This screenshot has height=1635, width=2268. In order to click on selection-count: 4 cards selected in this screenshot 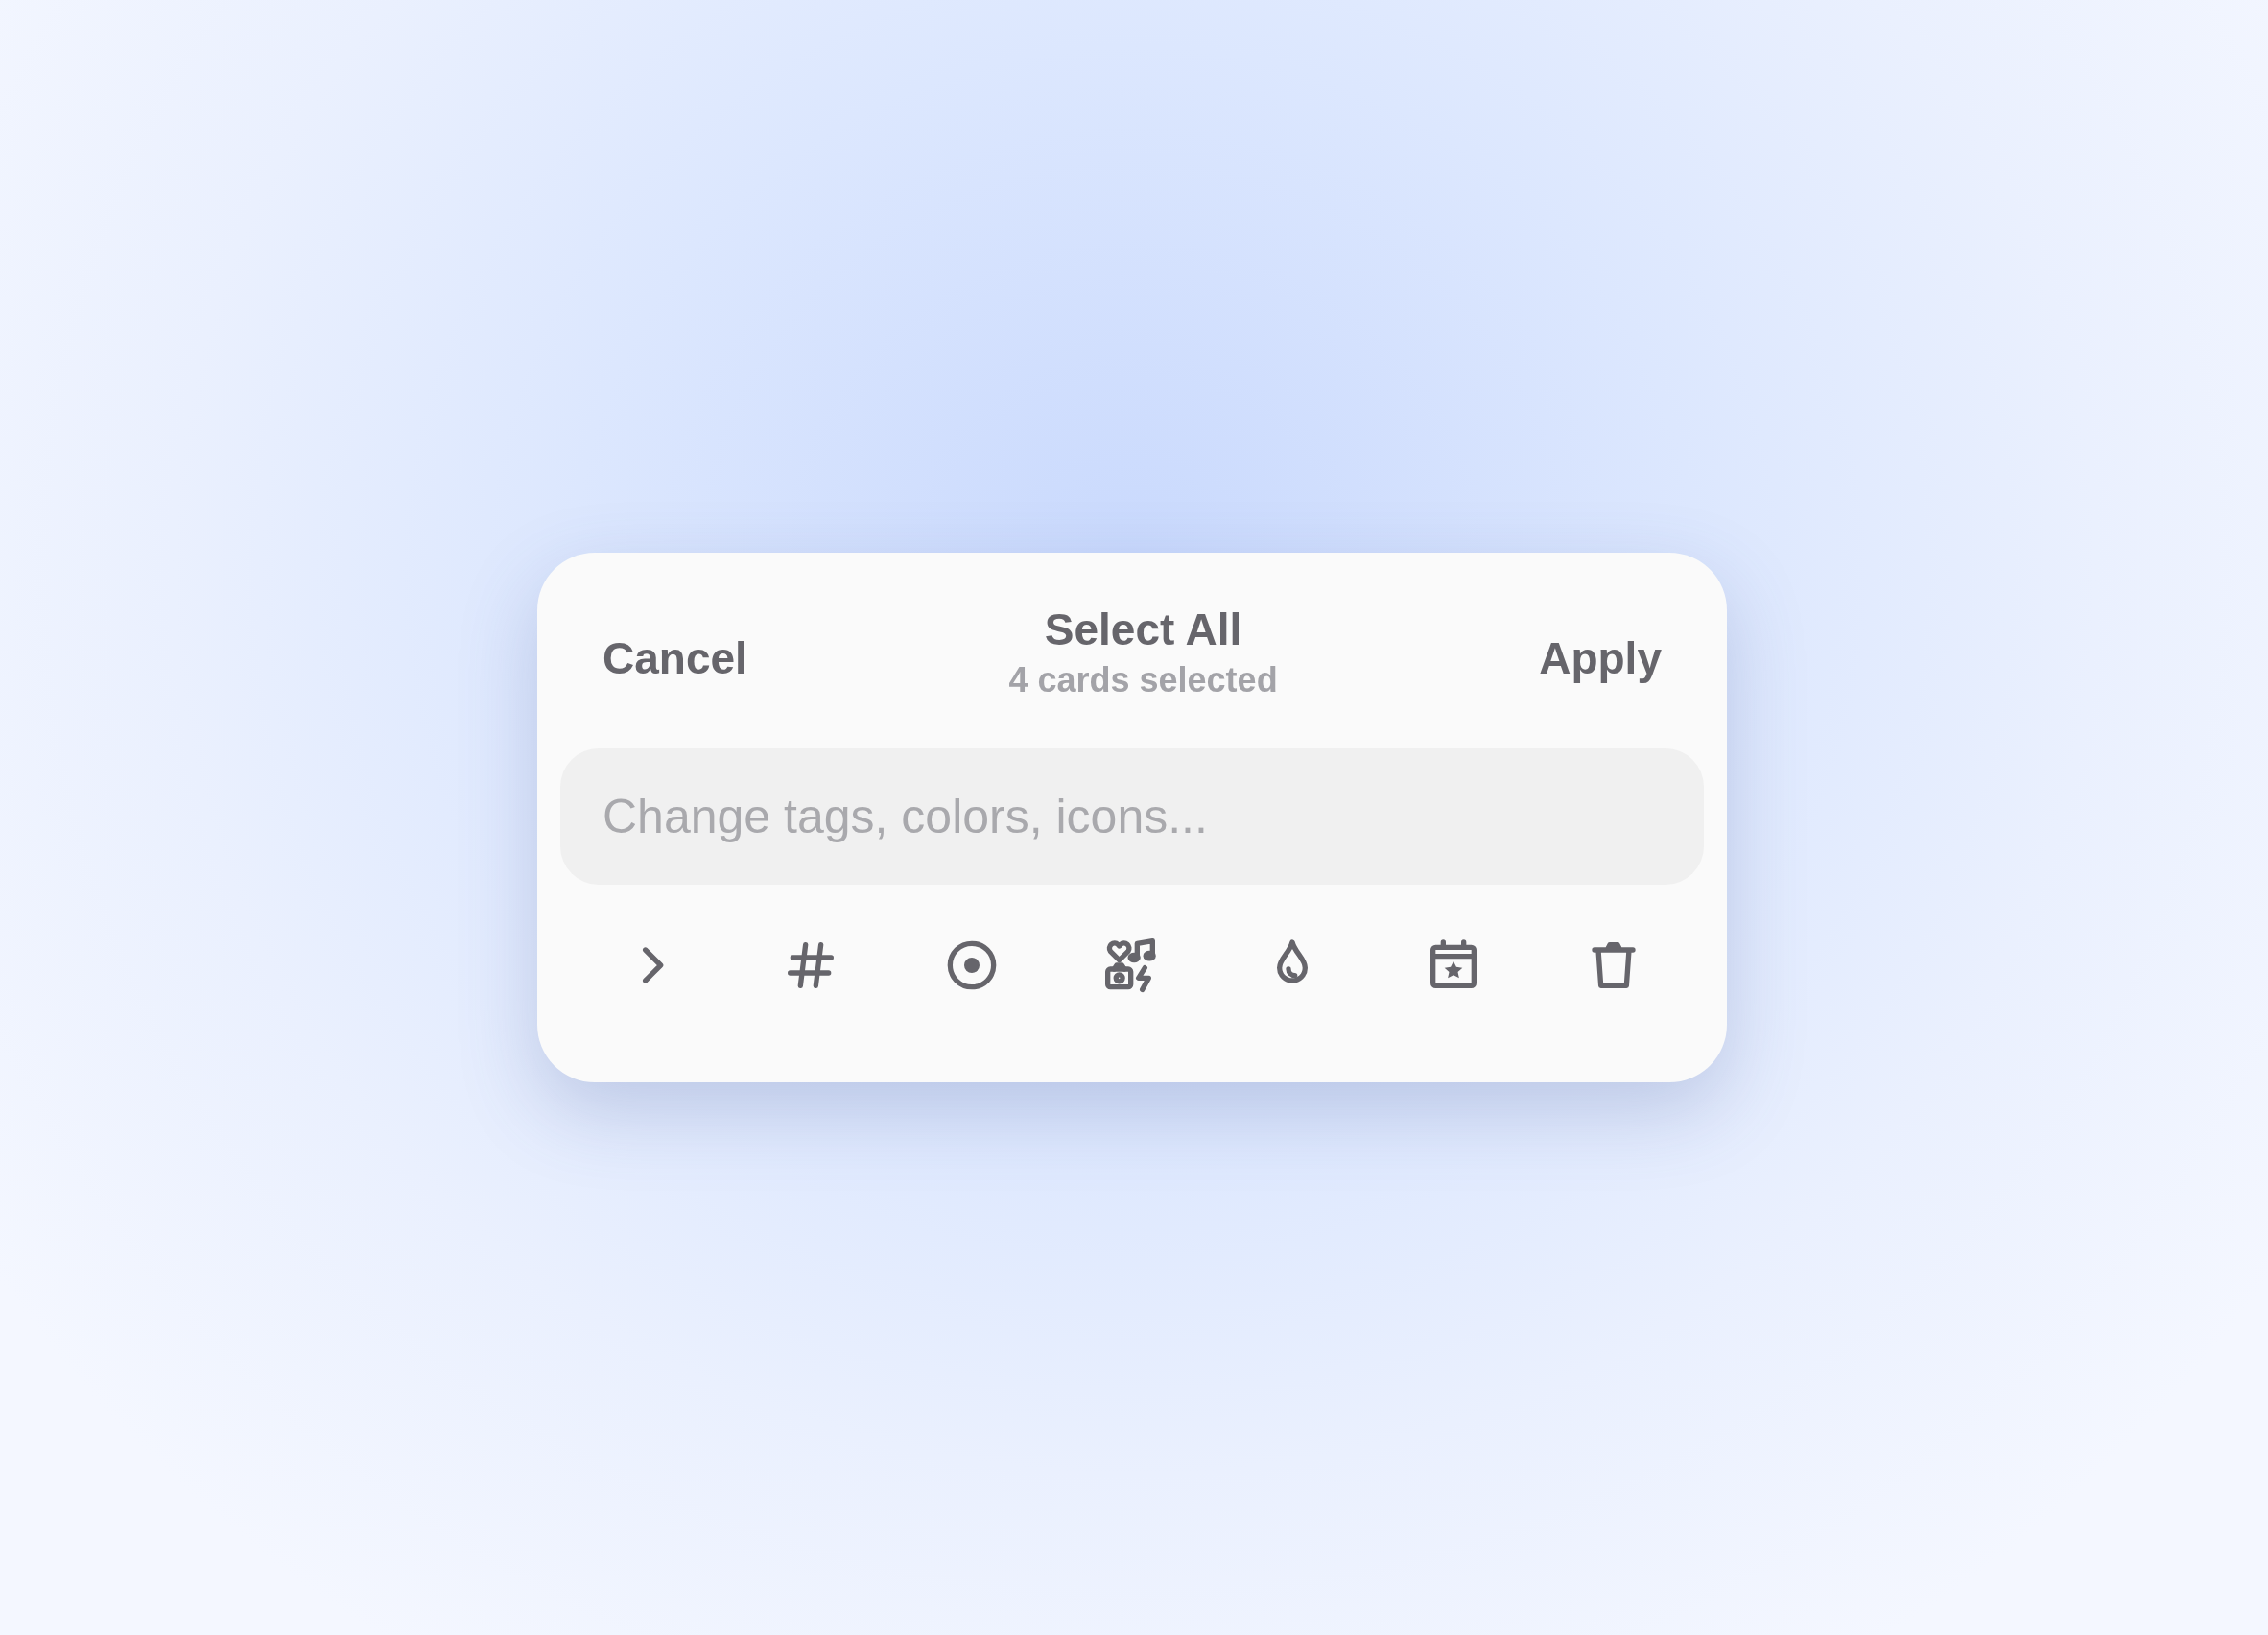, I will do `click(1143, 679)`.